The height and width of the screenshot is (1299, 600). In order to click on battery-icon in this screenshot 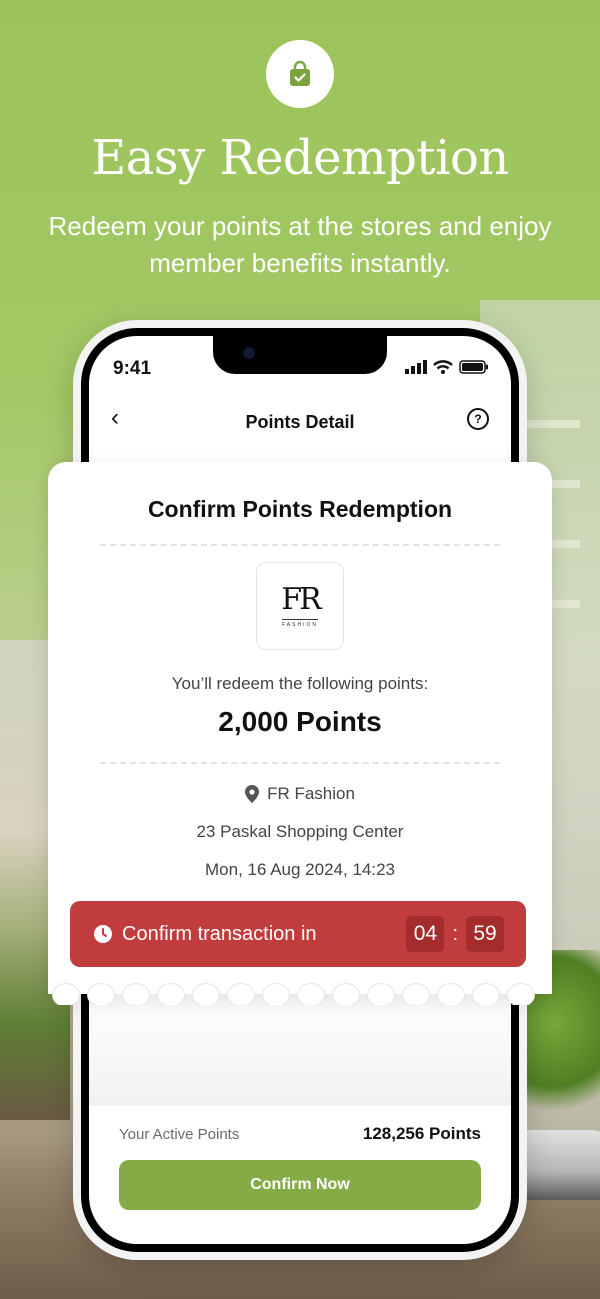, I will do `click(473, 367)`.